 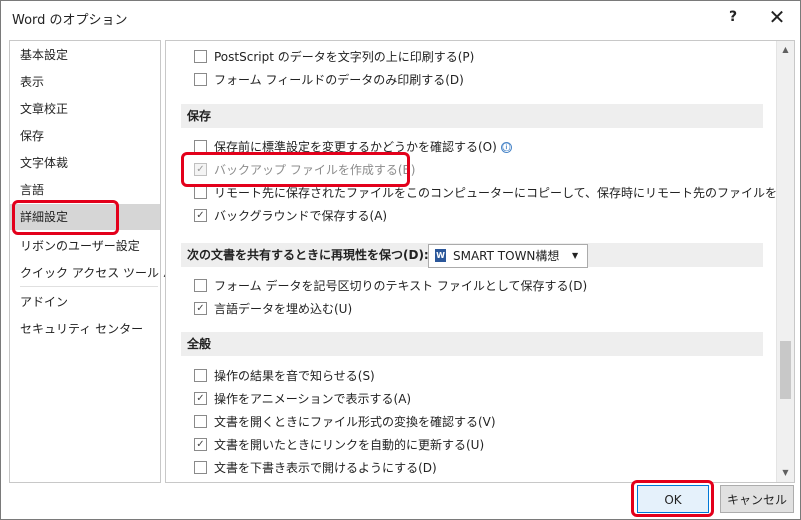 I want to click on option-label: 文書を下書き表示で開けるようにする(D), so click(x=325, y=468).